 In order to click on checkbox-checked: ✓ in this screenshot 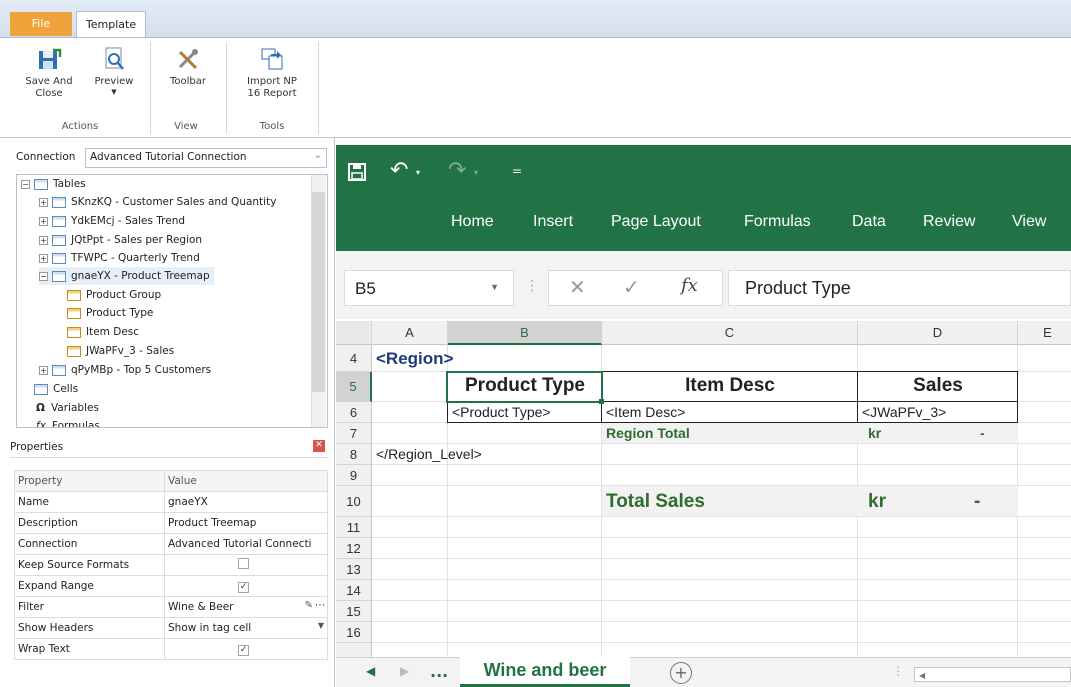, I will do `click(243, 587)`.